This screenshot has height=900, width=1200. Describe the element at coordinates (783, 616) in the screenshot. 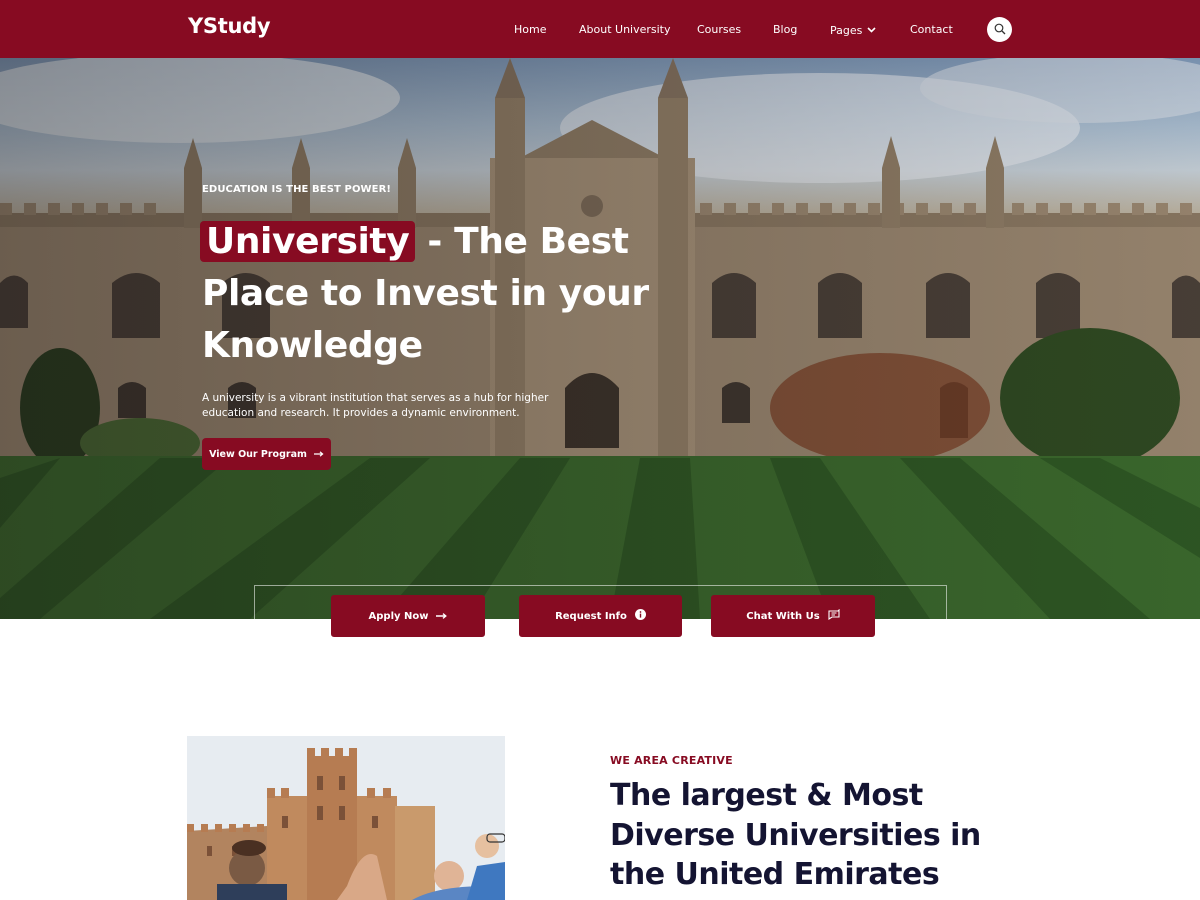

I see `chat-with-us-label: Chat With Us` at that location.